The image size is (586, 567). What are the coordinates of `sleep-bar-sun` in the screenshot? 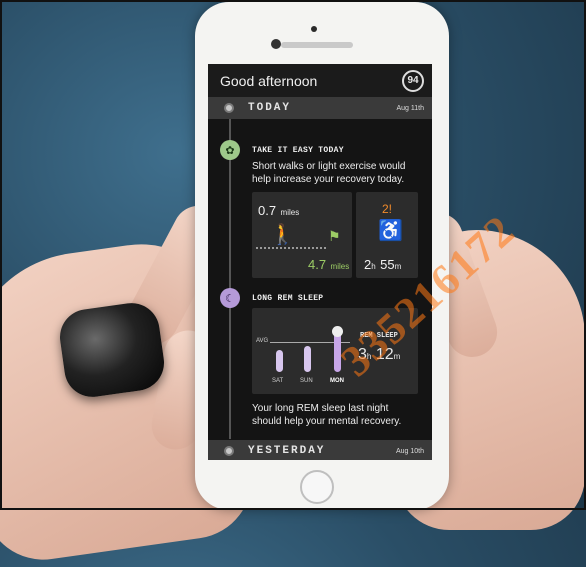 It's located at (307, 359).